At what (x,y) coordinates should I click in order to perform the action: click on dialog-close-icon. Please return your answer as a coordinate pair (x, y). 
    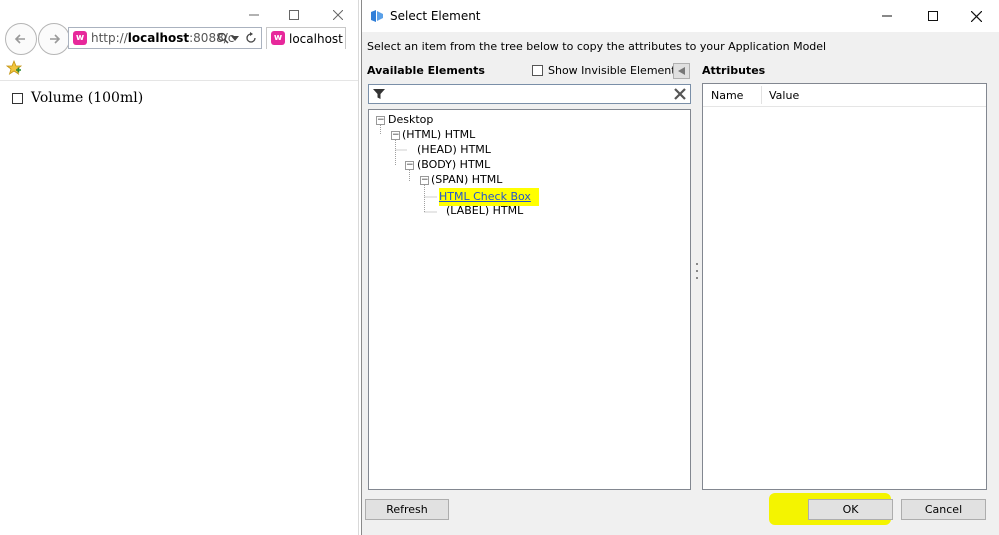
    Looking at the image, I should click on (976, 16).